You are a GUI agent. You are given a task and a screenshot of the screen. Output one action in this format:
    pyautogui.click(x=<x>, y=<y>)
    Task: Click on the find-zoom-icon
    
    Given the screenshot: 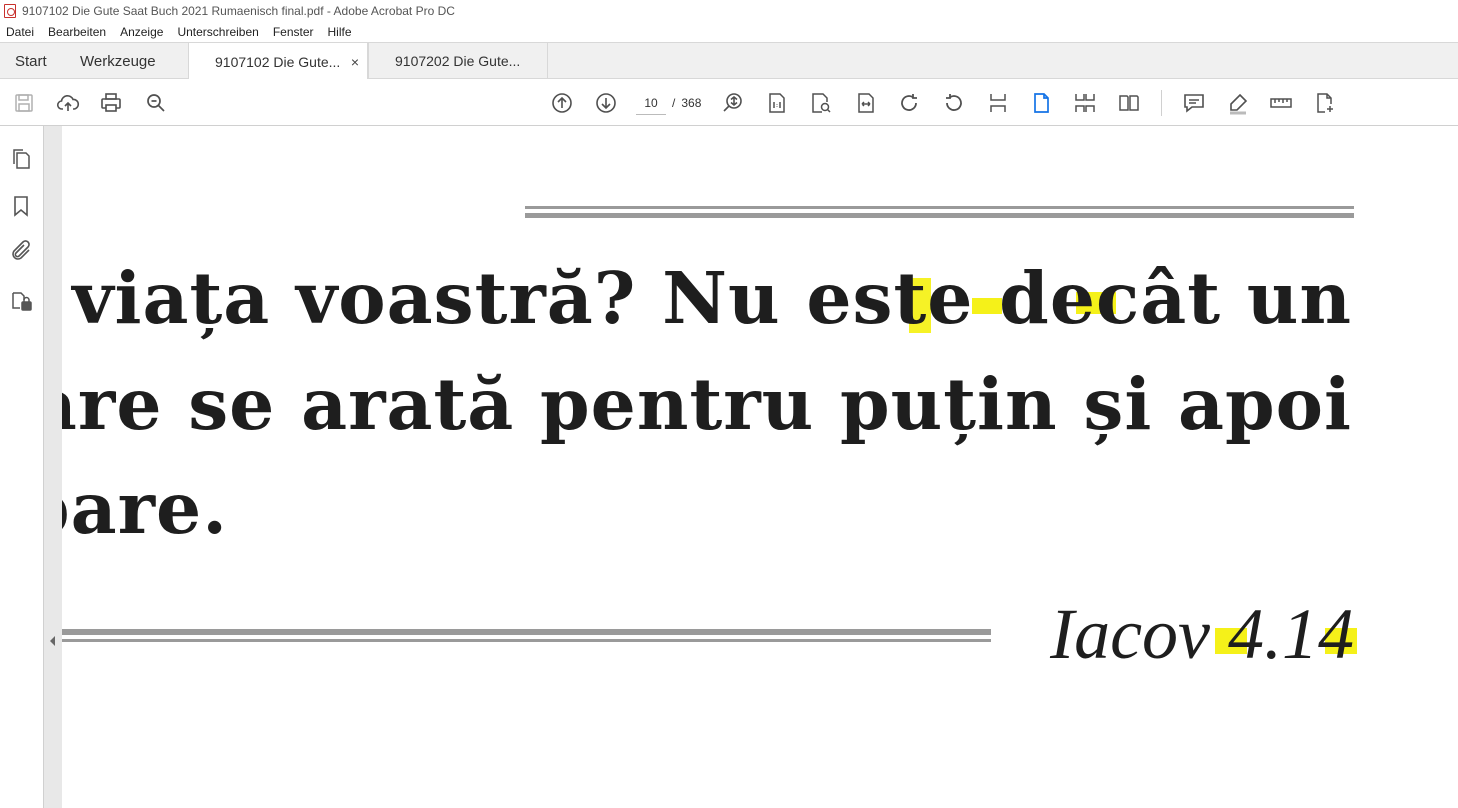 What is the action you would take?
    pyautogui.click(x=156, y=103)
    